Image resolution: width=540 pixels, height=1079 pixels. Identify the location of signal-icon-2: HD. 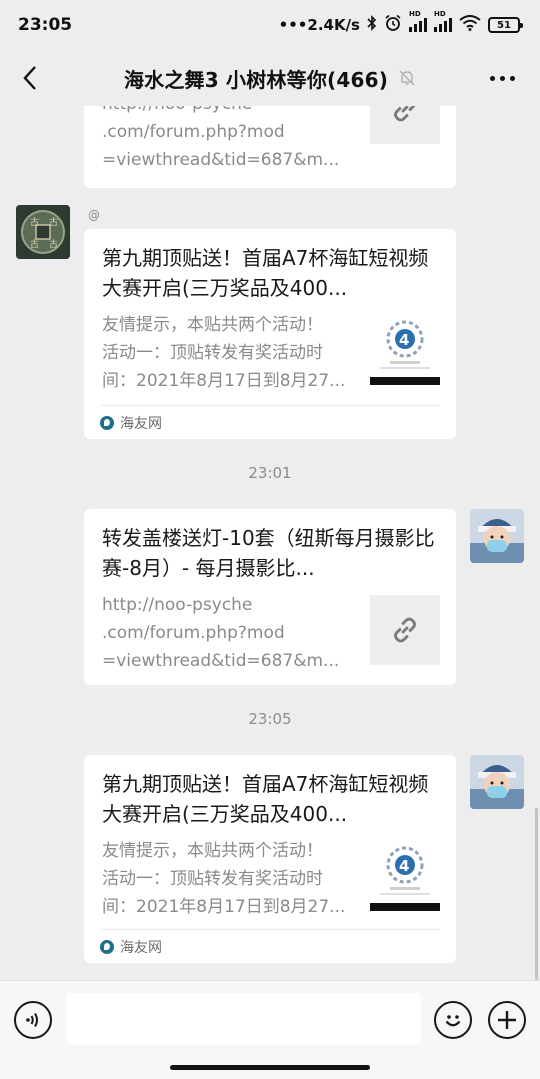
(443, 21).